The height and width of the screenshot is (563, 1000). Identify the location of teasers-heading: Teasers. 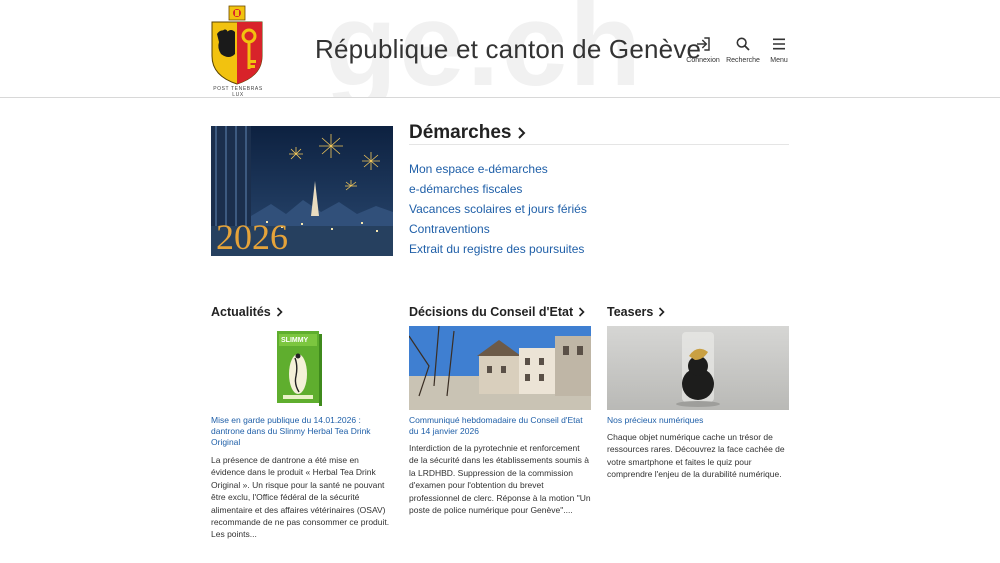
(630, 312).